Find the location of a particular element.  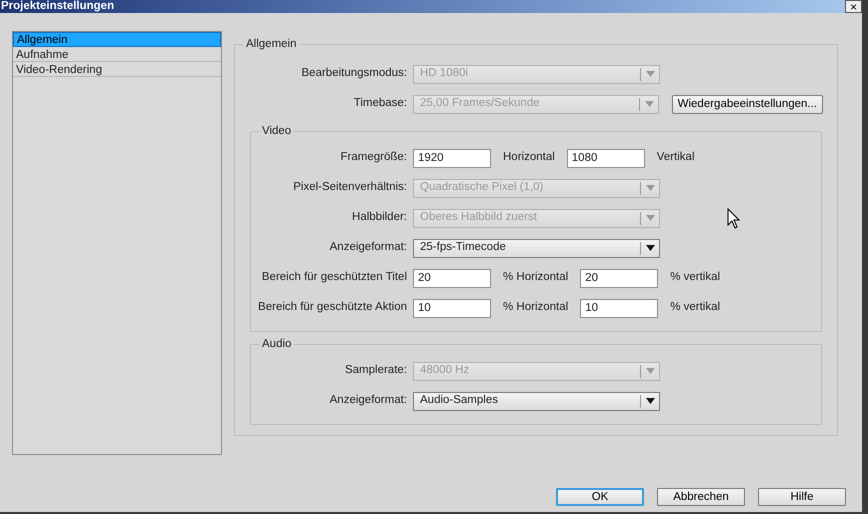

field-label: Samplerate: is located at coordinates (375, 370).